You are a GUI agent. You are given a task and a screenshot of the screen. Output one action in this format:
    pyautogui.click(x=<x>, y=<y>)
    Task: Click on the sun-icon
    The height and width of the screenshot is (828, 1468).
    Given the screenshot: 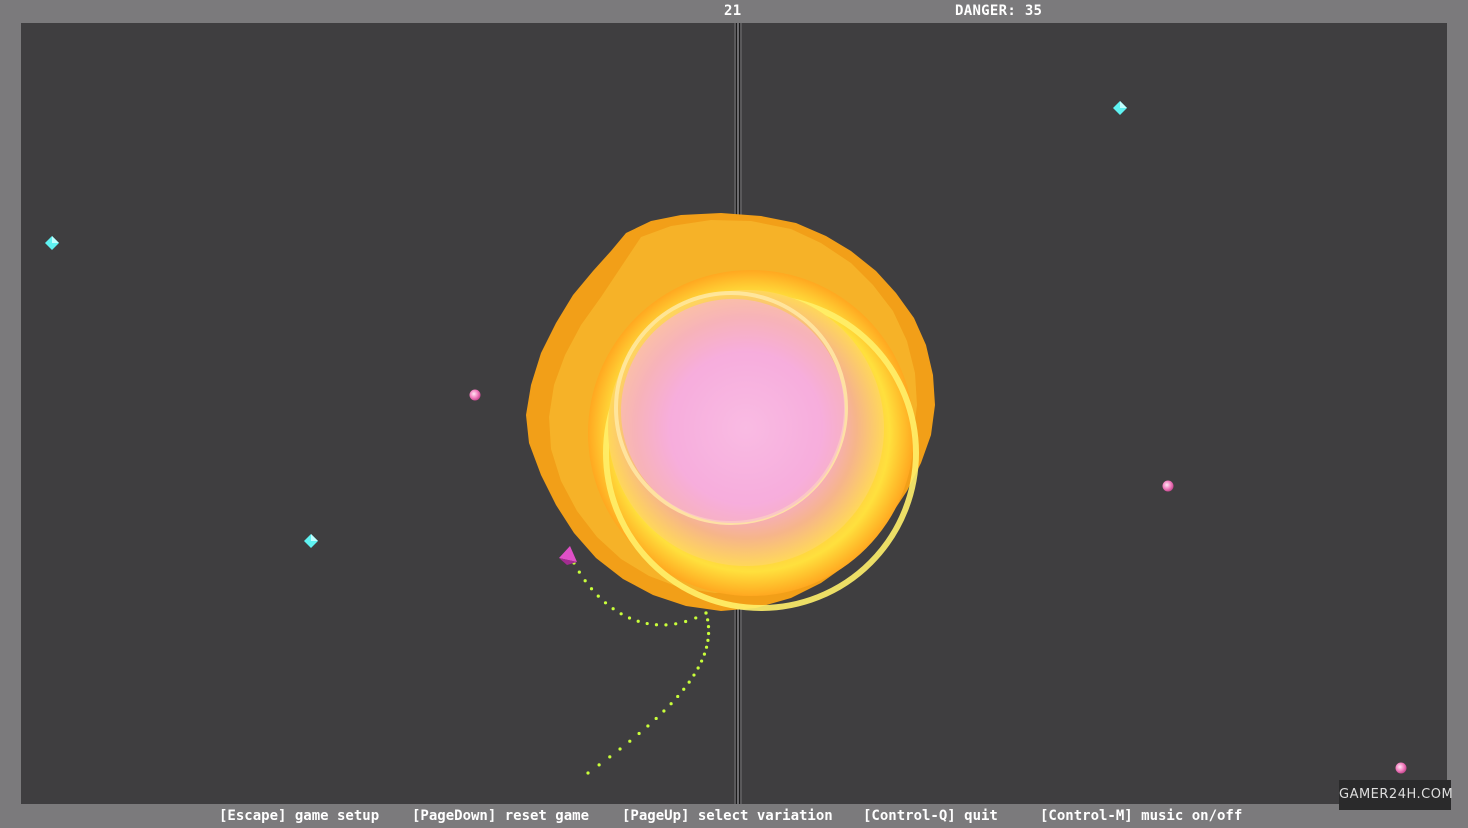 What is the action you would take?
    pyautogui.click(x=730, y=412)
    